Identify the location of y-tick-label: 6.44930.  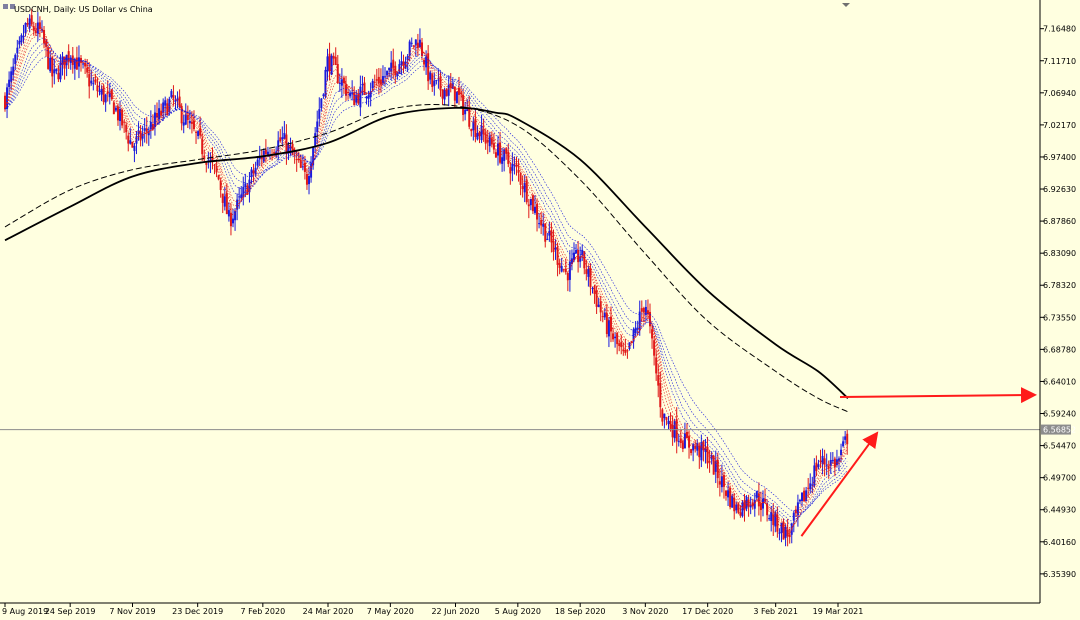
(1059, 510).